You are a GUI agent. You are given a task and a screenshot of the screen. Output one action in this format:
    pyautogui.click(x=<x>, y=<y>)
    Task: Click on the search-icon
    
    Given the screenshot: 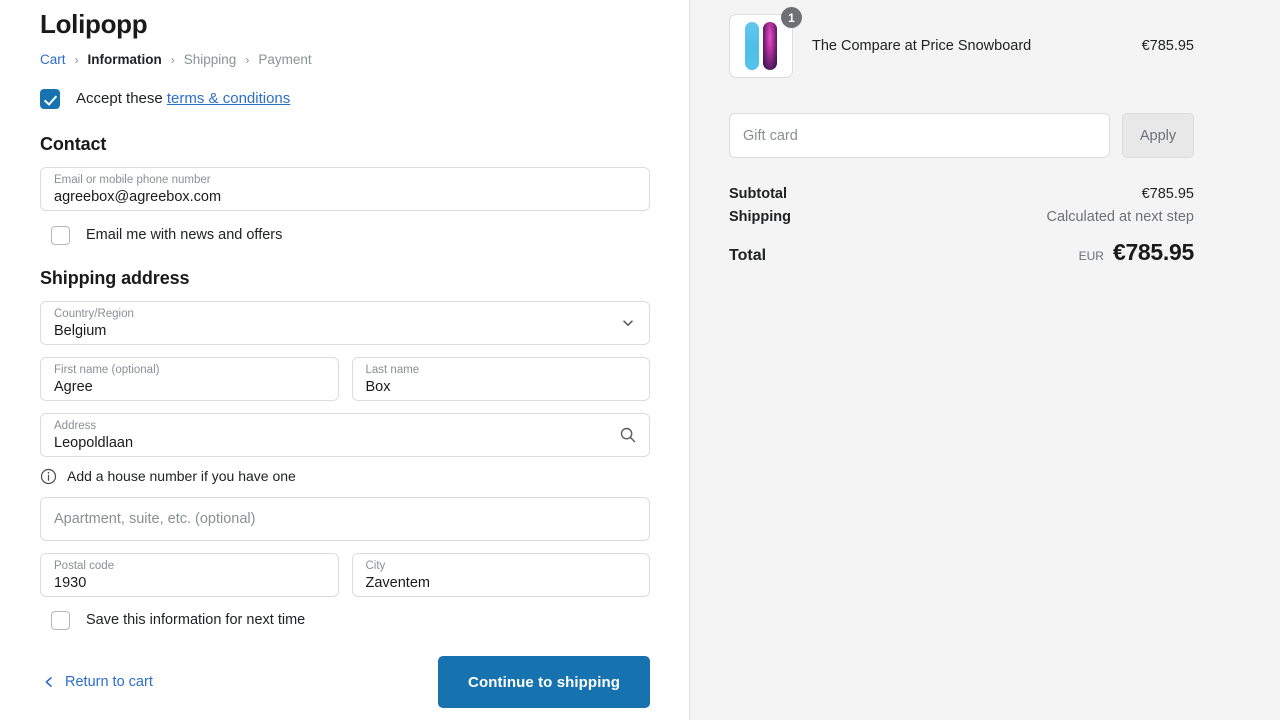 What is the action you would take?
    pyautogui.click(x=628, y=435)
    